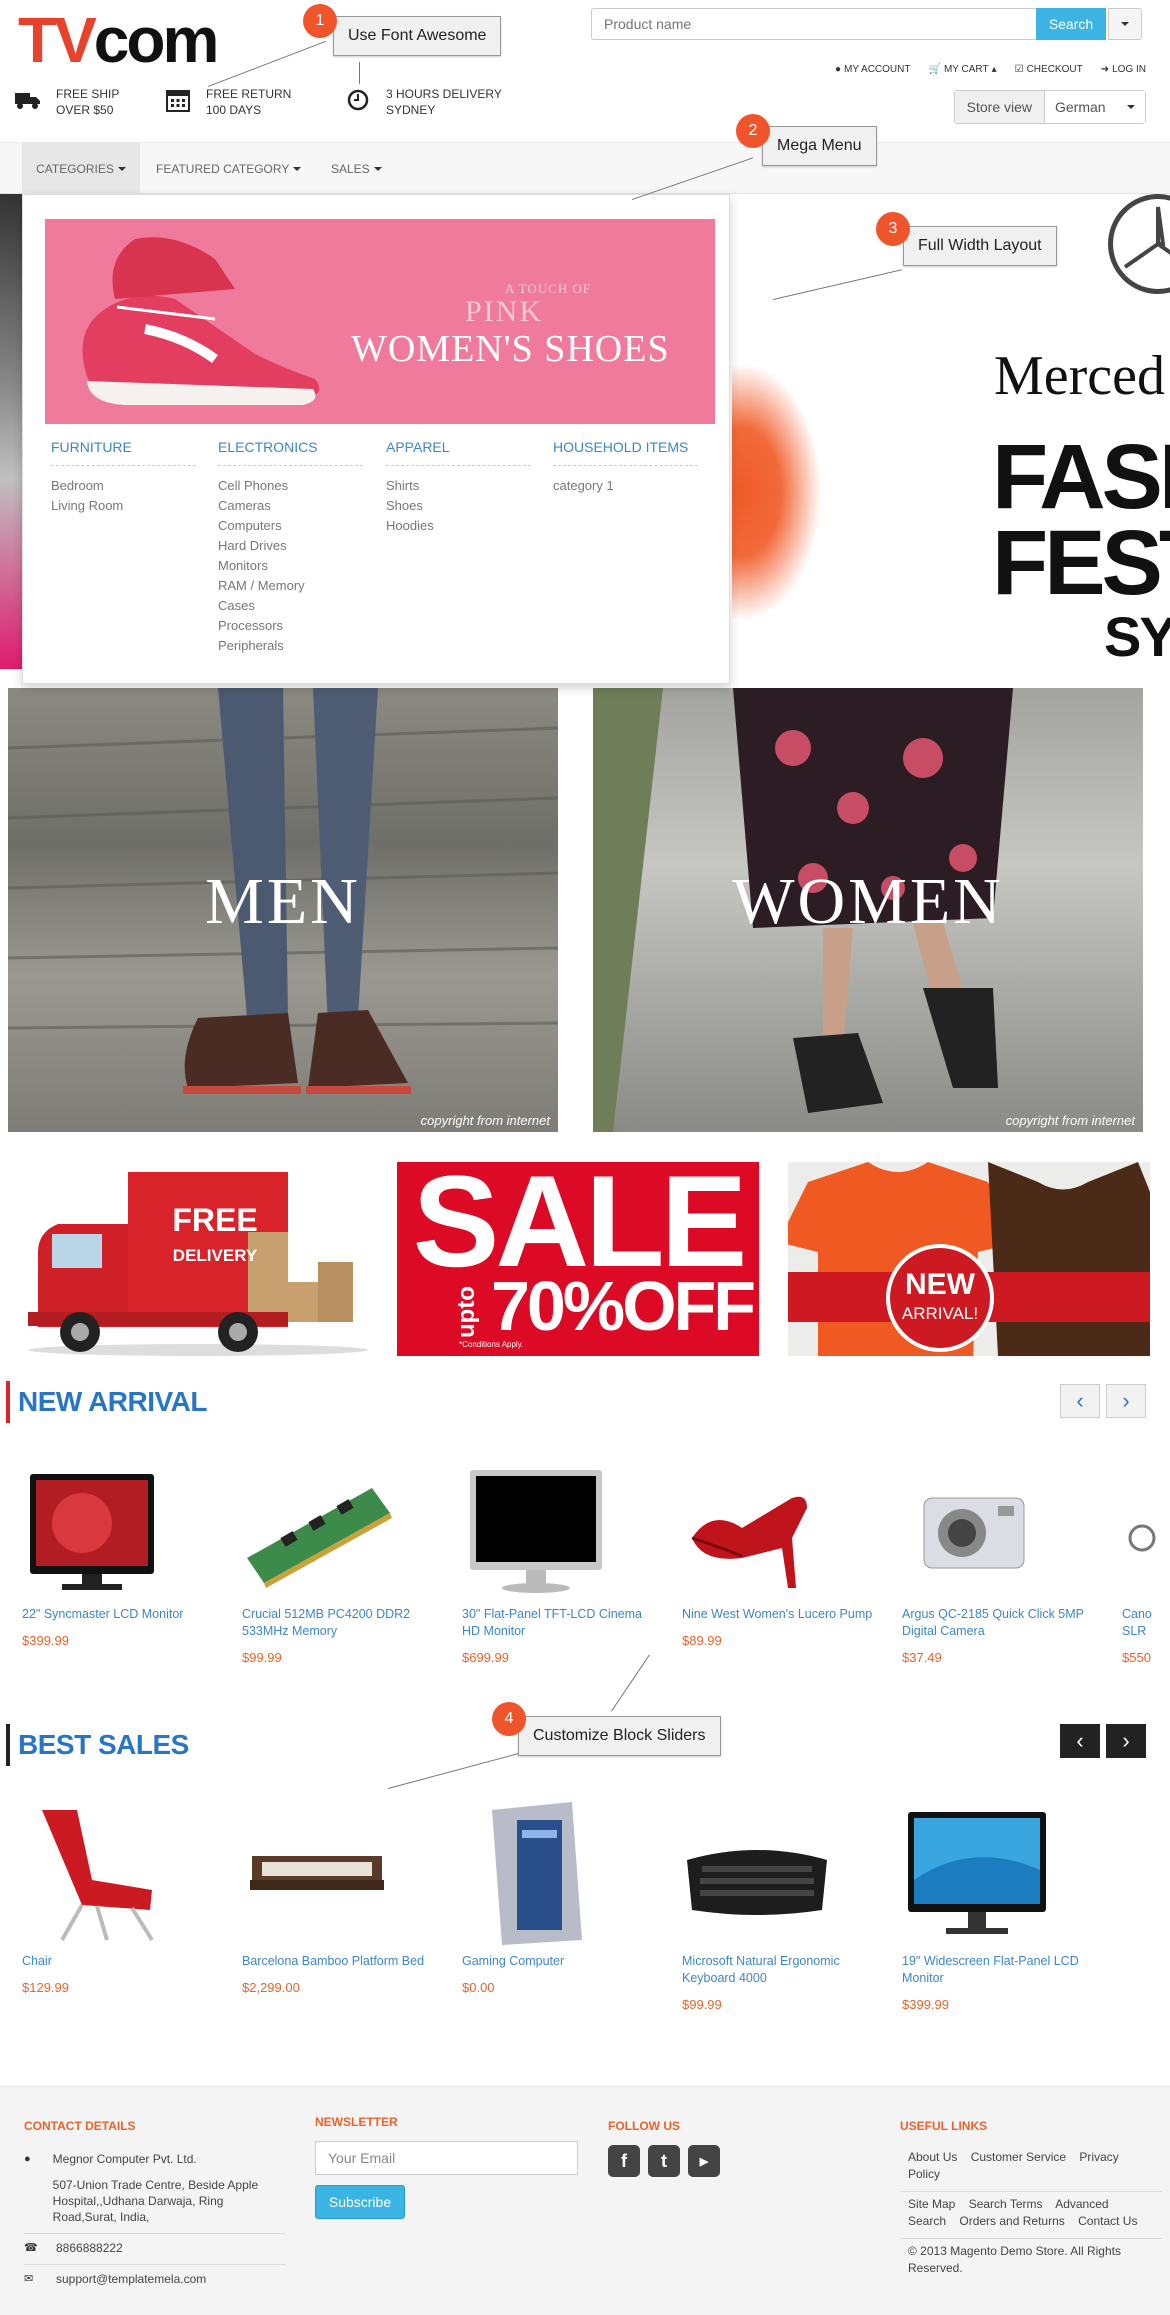  What do you see at coordinates (1049, 69) in the screenshot?
I see `checkout-link: ☑ CHECKOUT` at bounding box center [1049, 69].